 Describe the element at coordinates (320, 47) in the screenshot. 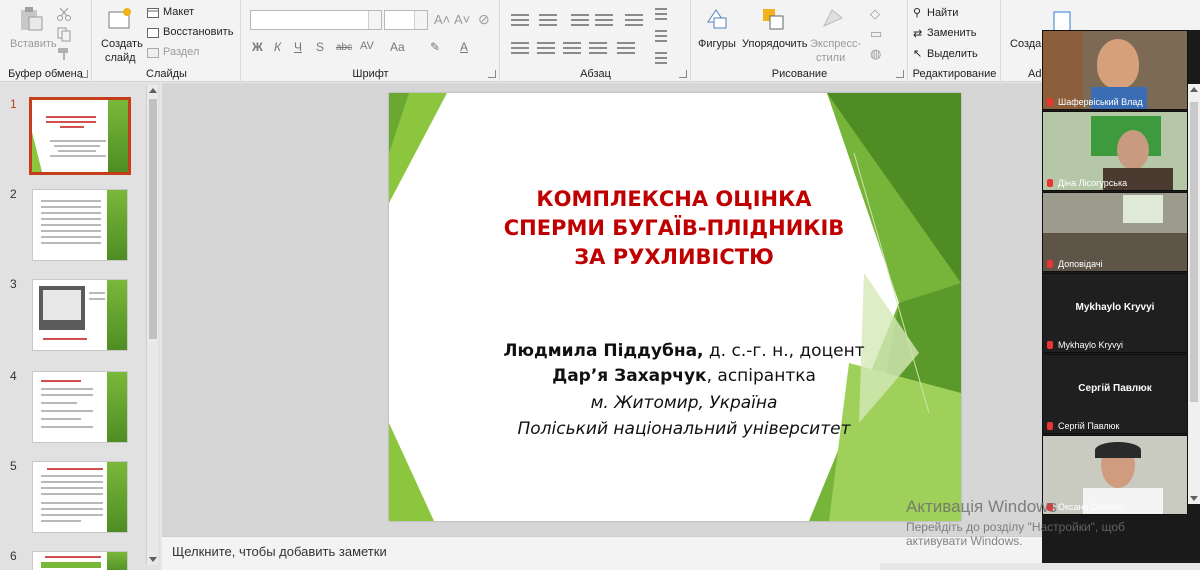

I see `strike-button: S` at that location.